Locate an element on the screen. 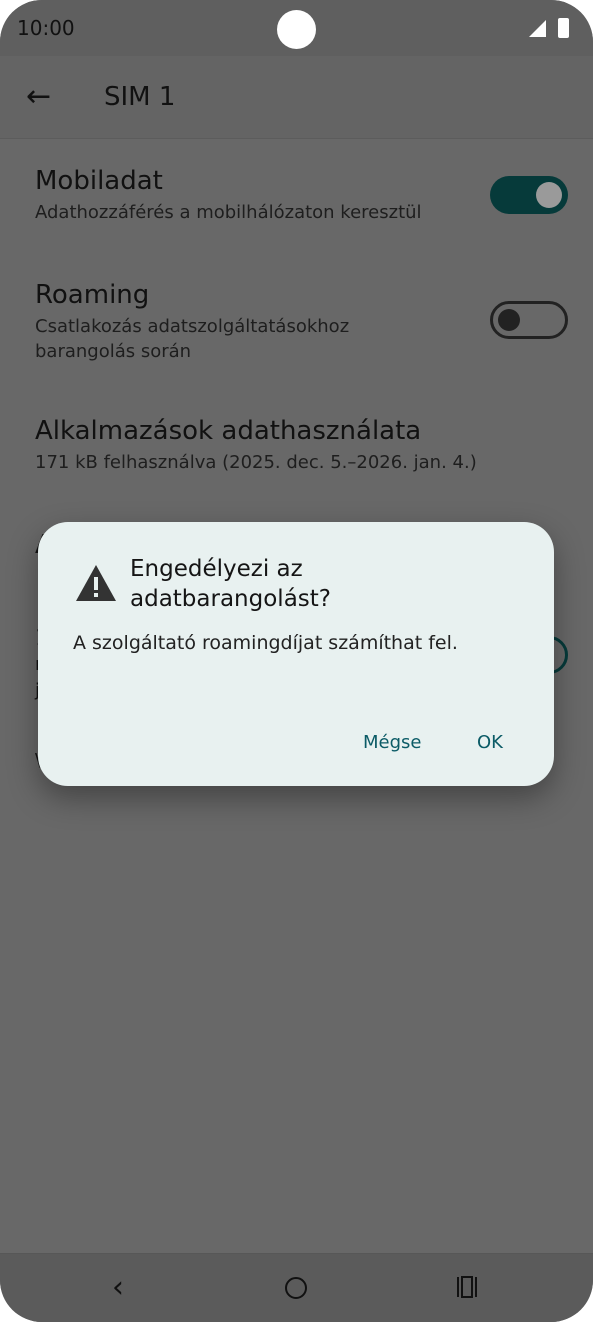  battery-icon is located at coordinates (563, 28).